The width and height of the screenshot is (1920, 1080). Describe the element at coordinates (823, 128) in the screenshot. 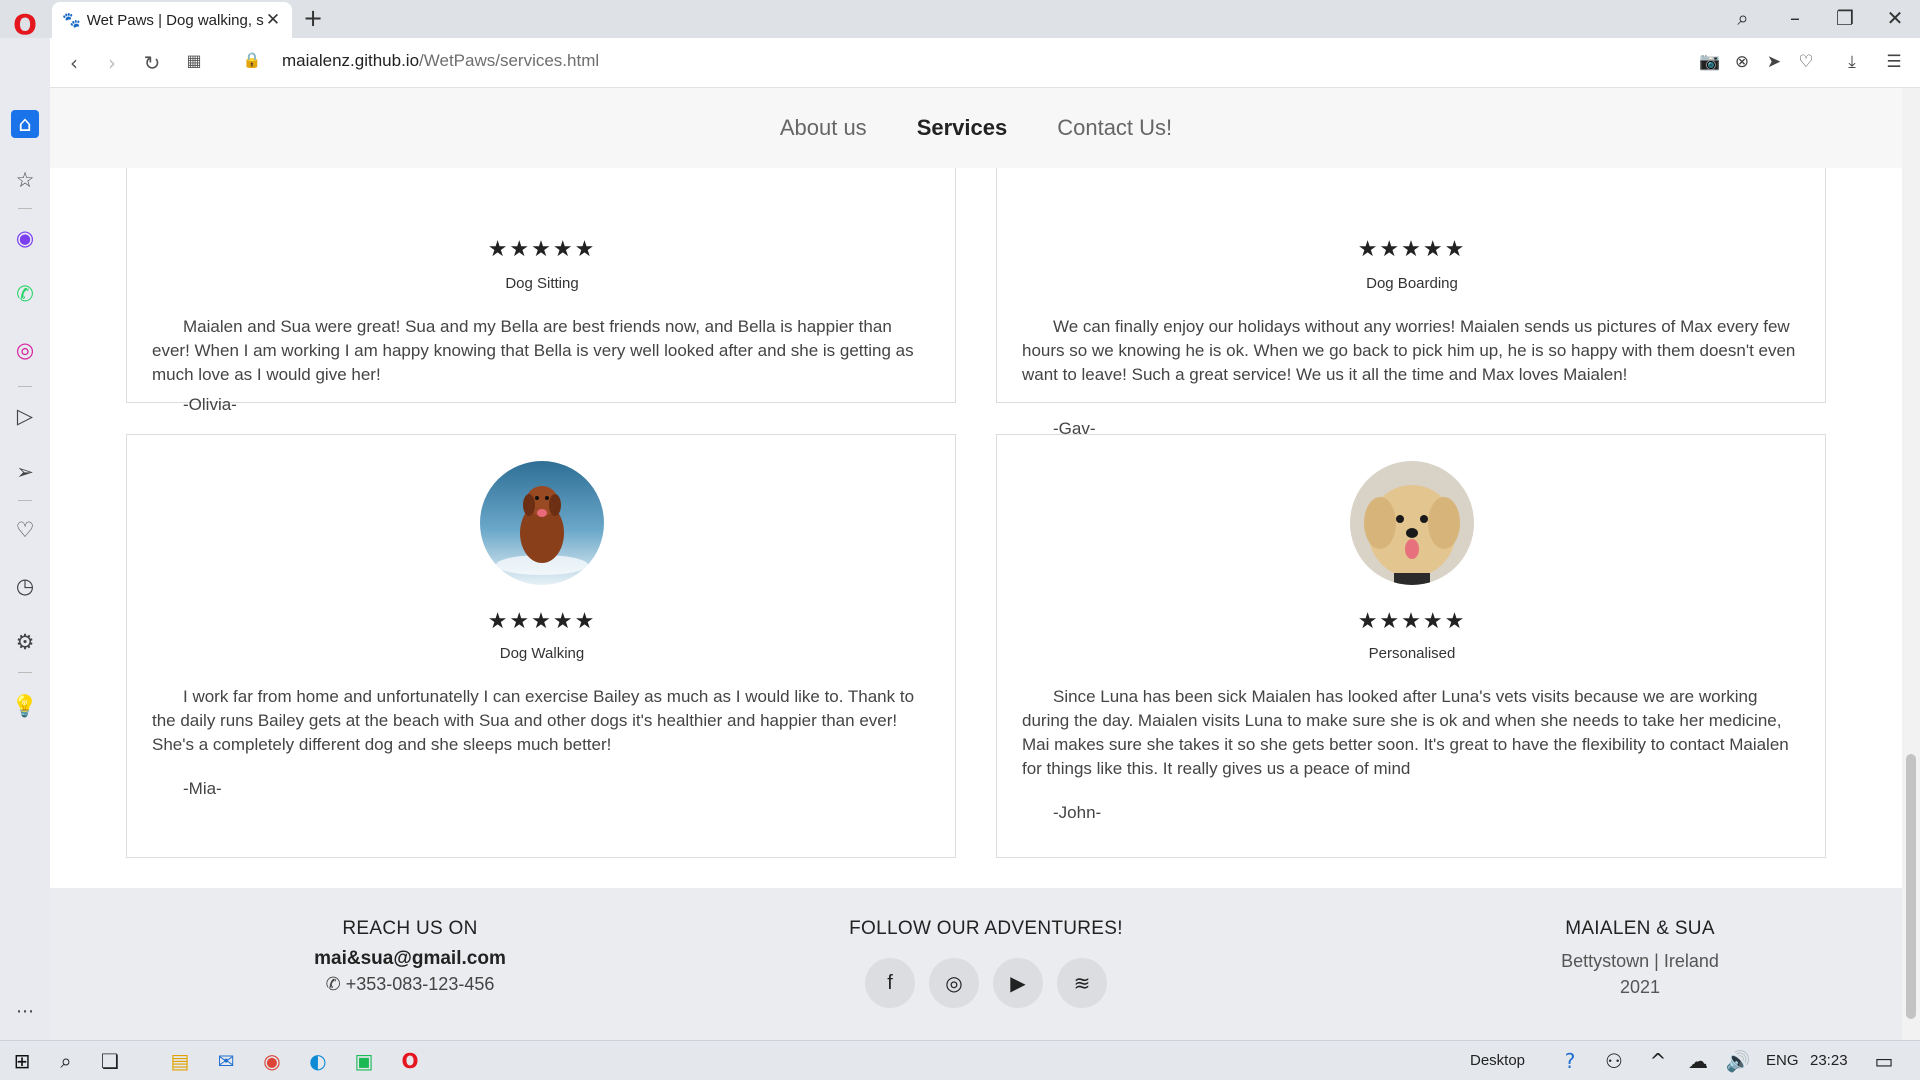

I see `nav-about-us: About us` at that location.